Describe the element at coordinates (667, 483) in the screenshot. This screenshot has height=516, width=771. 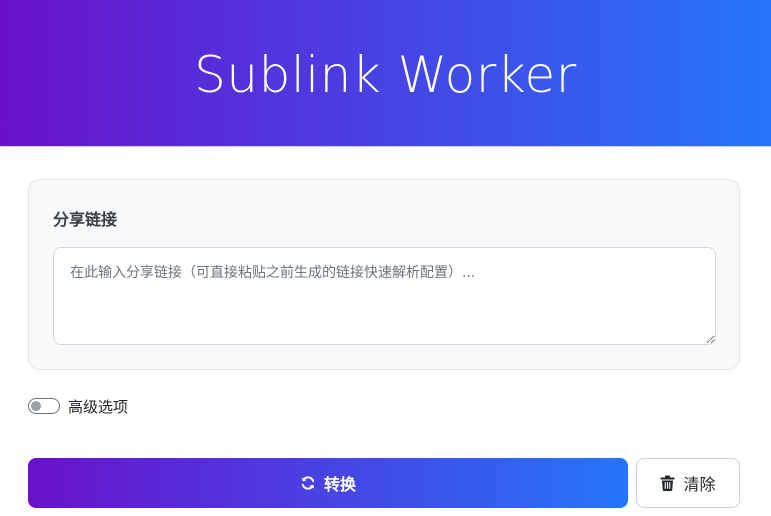
I see `trash-icon` at that location.